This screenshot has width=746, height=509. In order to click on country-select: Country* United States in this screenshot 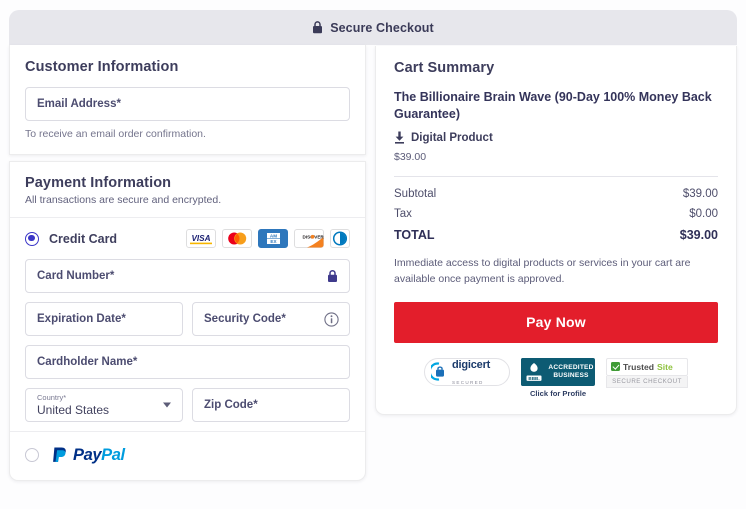, I will do `click(104, 405)`.